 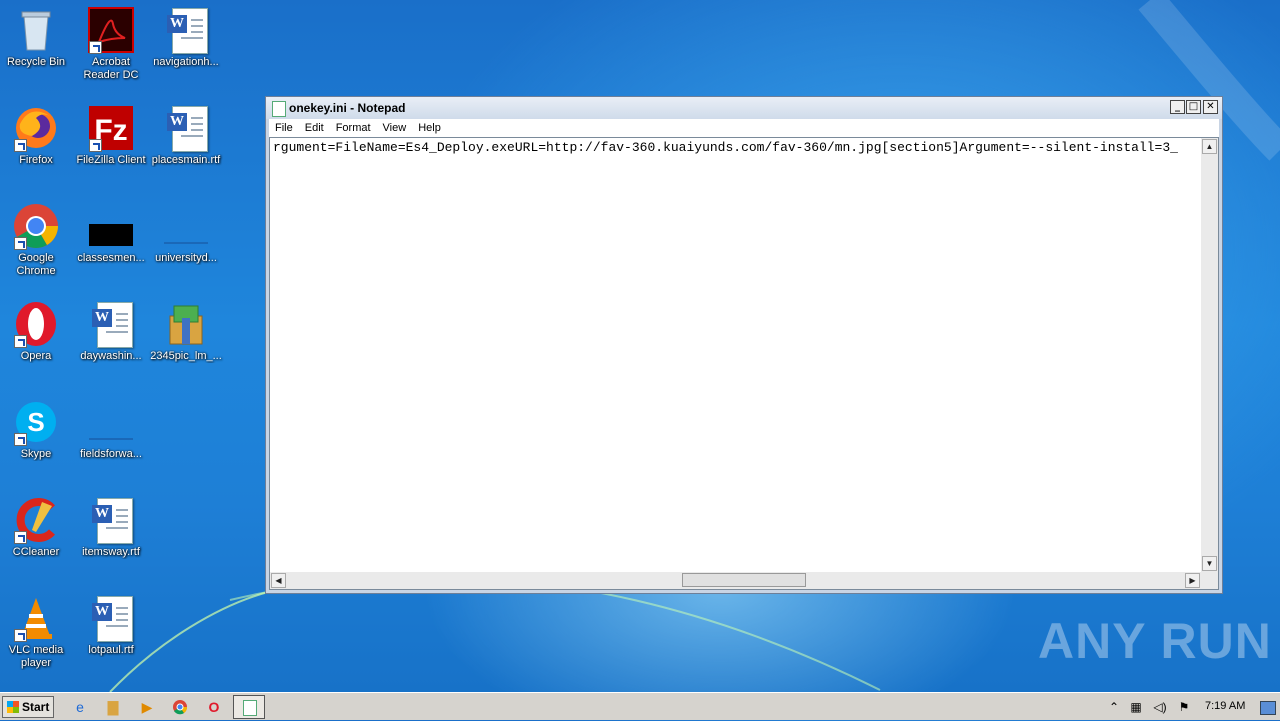 I want to click on chrome-taskbar-icon, so click(x=180, y=707).